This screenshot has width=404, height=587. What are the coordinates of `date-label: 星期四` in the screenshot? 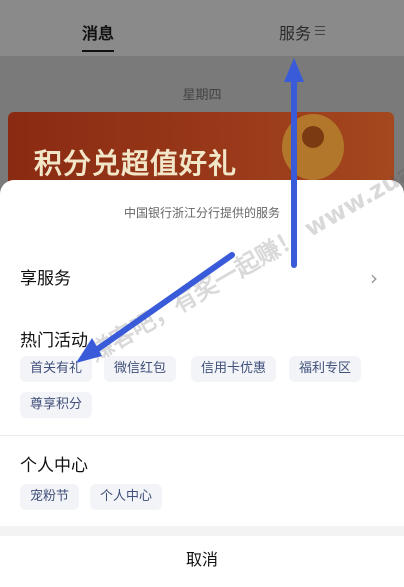 It's located at (202, 95).